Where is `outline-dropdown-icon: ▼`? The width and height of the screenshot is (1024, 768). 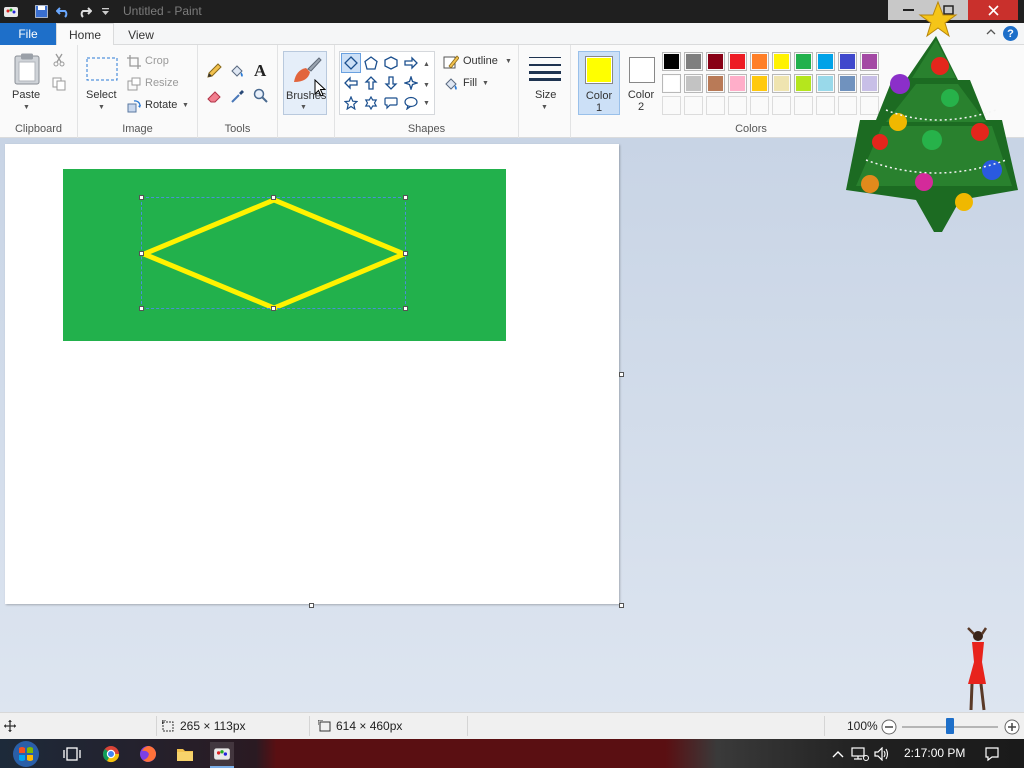 outline-dropdown-icon: ▼ is located at coordinates (508, 61).